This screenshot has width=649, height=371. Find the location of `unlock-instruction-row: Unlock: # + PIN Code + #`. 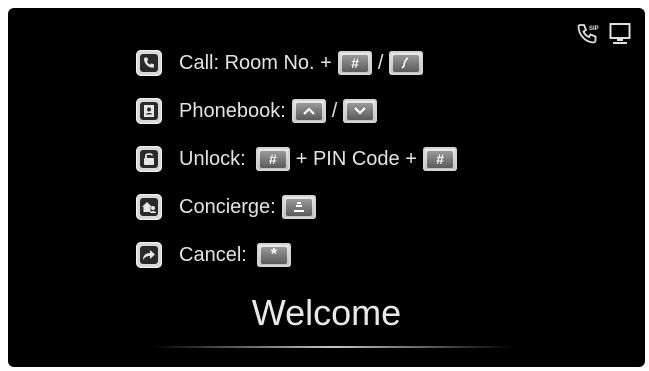

unlock-instruction-row: Unlock: # + PIN Code + # is located at coordinates (299, 159).